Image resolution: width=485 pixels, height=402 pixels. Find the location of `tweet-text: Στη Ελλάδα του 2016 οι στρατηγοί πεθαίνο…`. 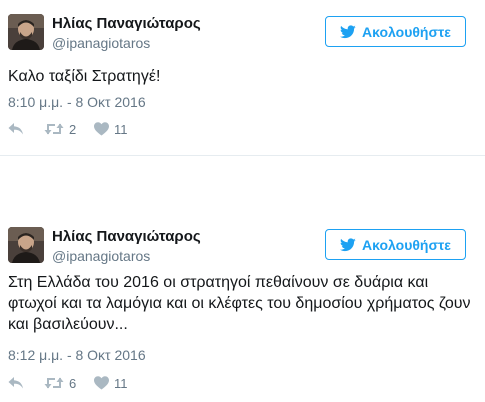

tweet-text: Στη Ελλάδα του 2016 οι στρατηγοί πεθαίνο… is located at coordinates (239, 303).